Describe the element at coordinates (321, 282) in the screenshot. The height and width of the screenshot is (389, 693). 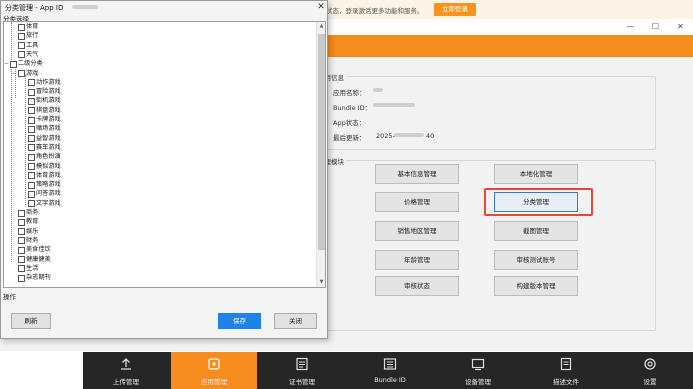
I see `scroll-down-icon: ▼` at that location.